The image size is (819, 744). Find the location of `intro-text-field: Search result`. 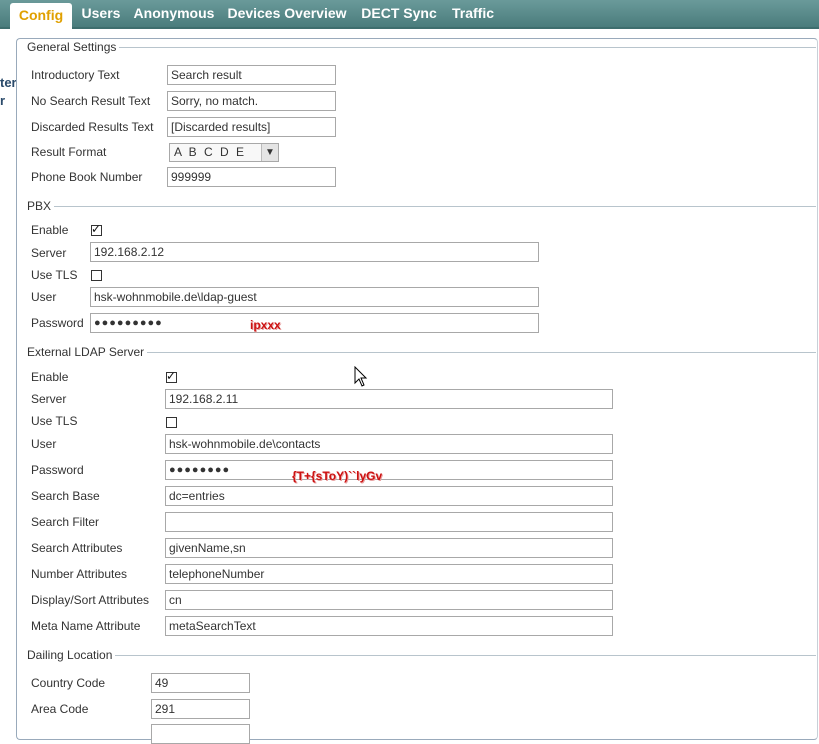

intro-text-field: Search result is located at coordinates (251, 75).